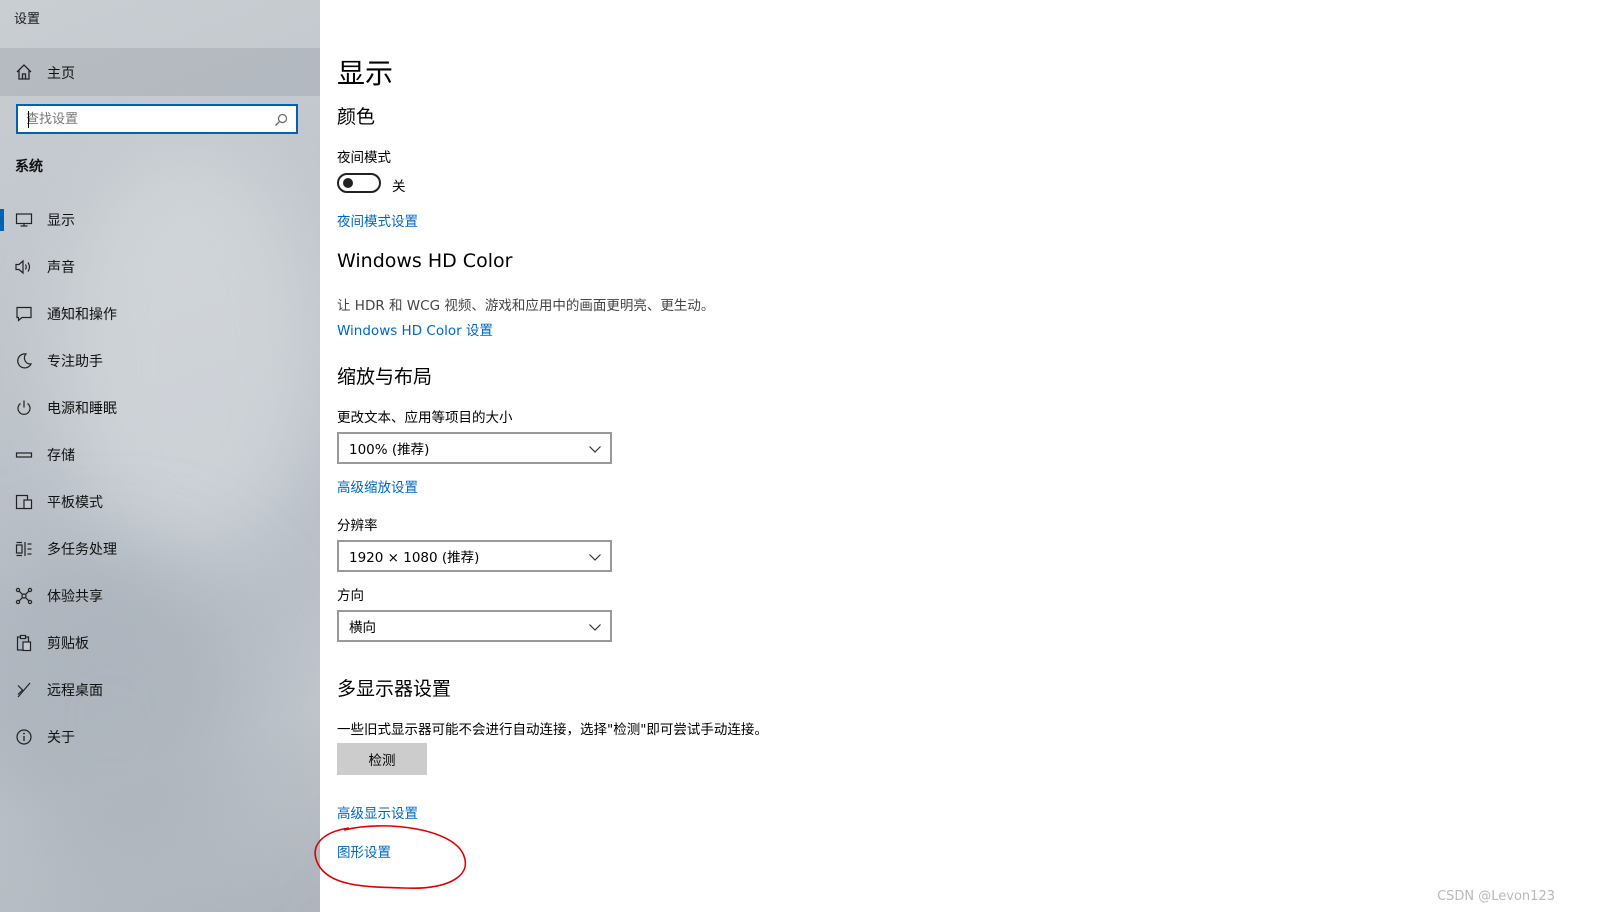 Image resolution: width=1599 pixels, height=912 pixels. Describe the element at coordinates (160, 220) in the screenshot. I see `sidebar-item-display: 显示` at that location.